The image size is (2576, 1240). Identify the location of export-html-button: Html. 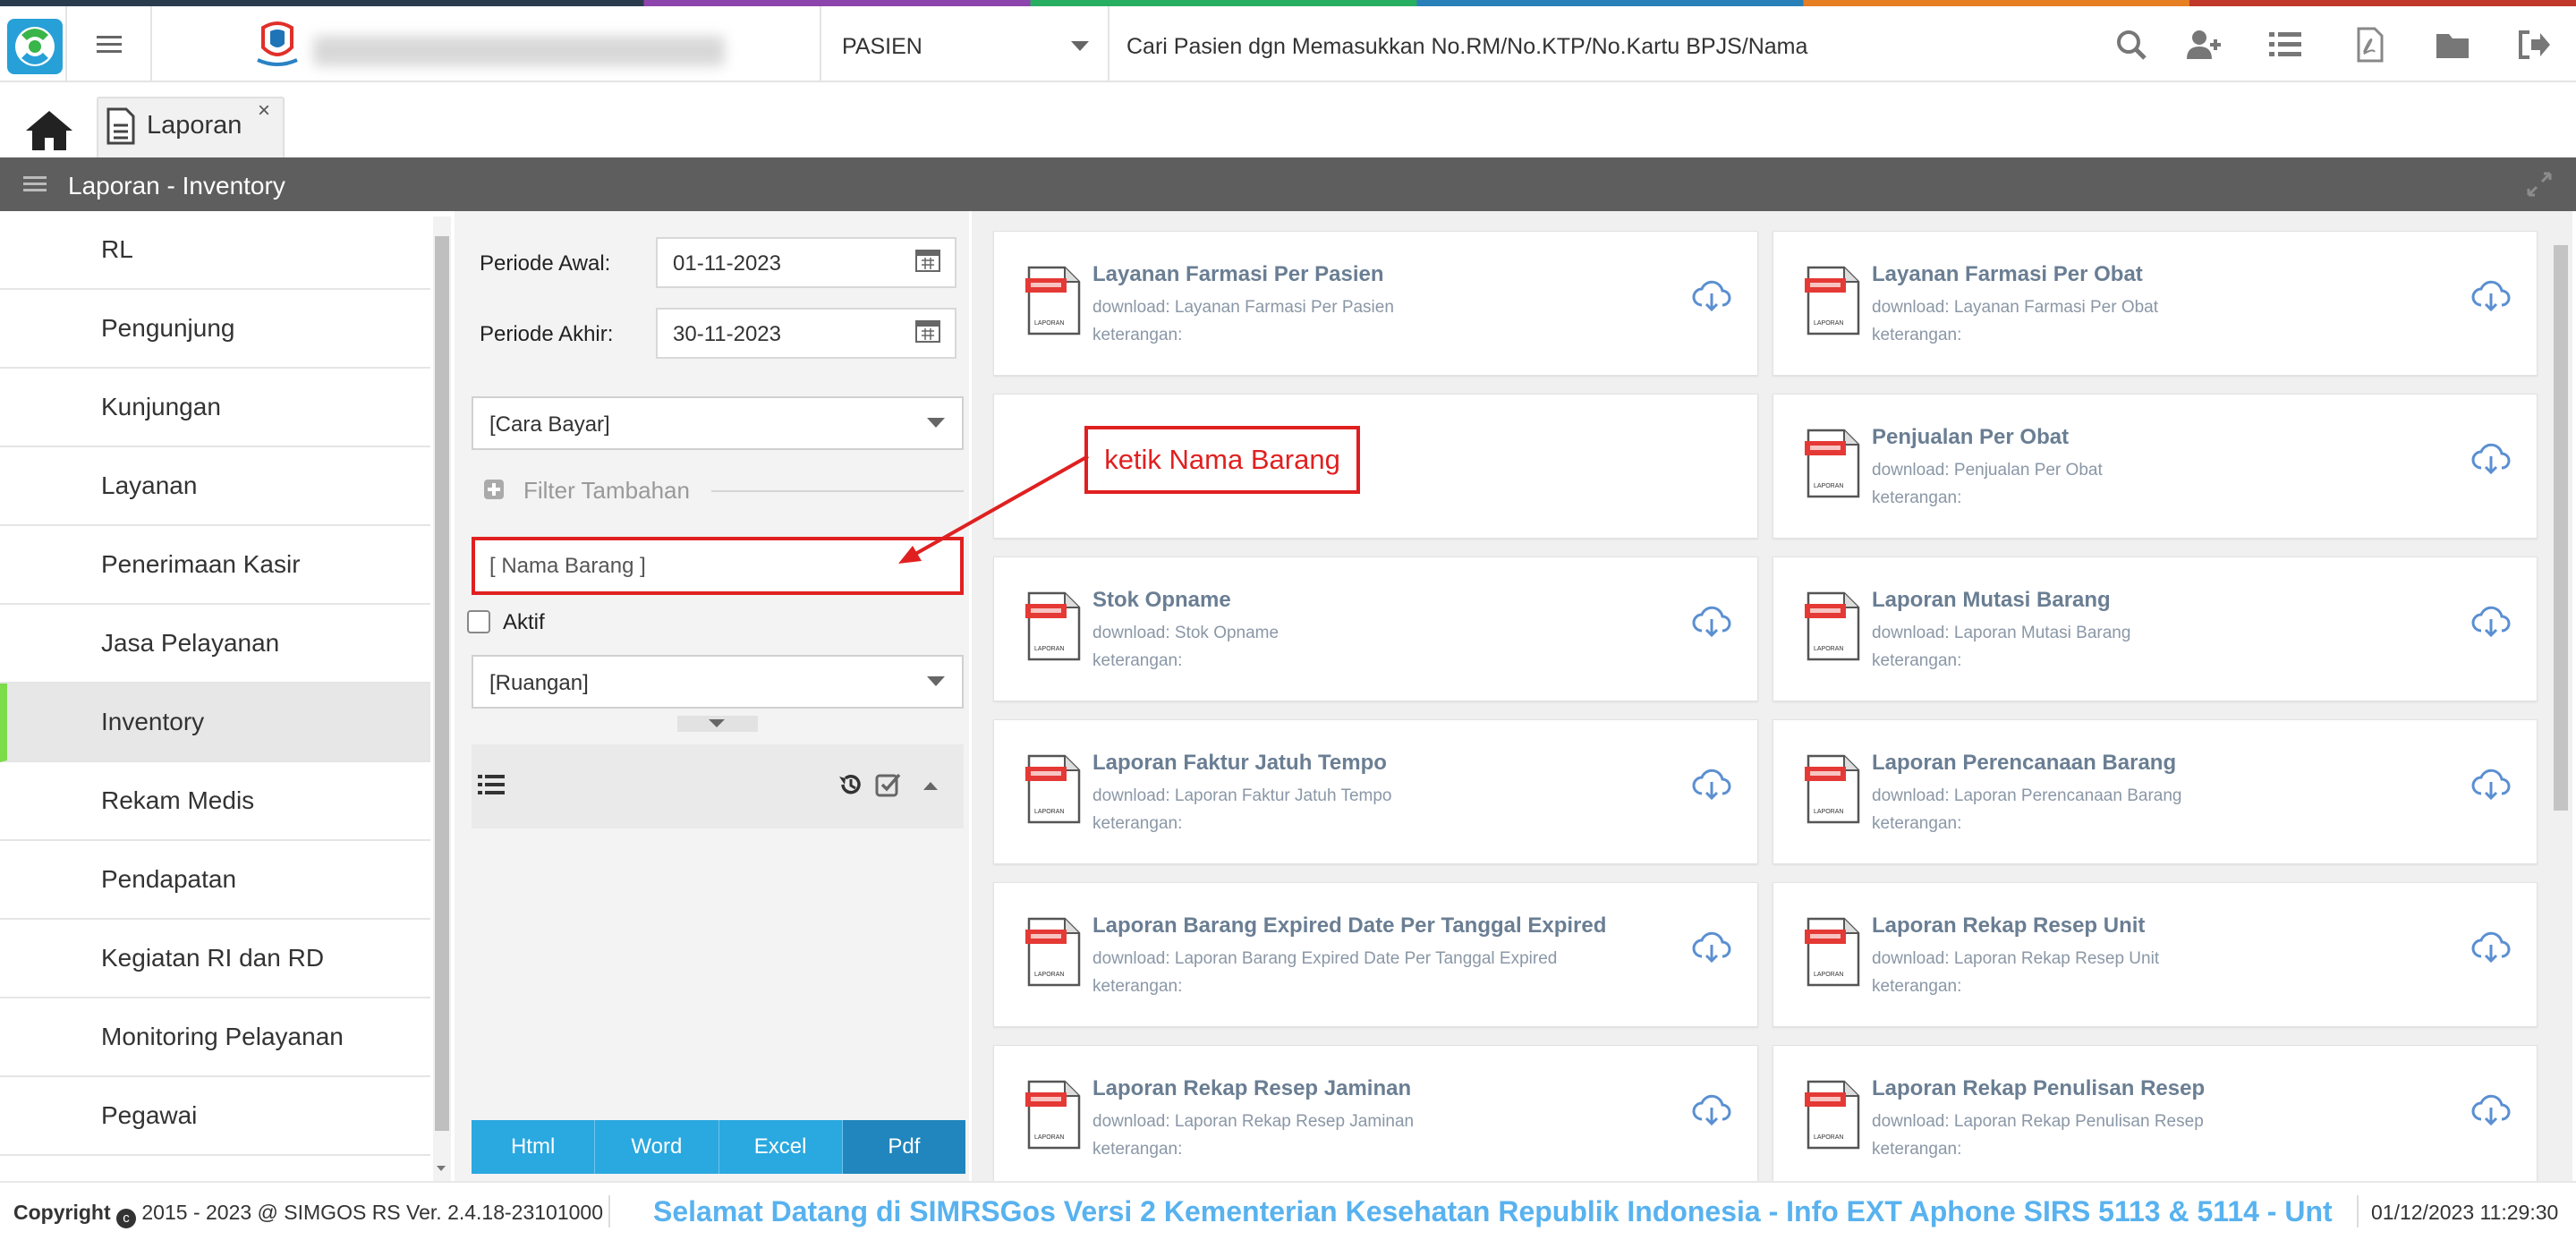
(534, 1147).